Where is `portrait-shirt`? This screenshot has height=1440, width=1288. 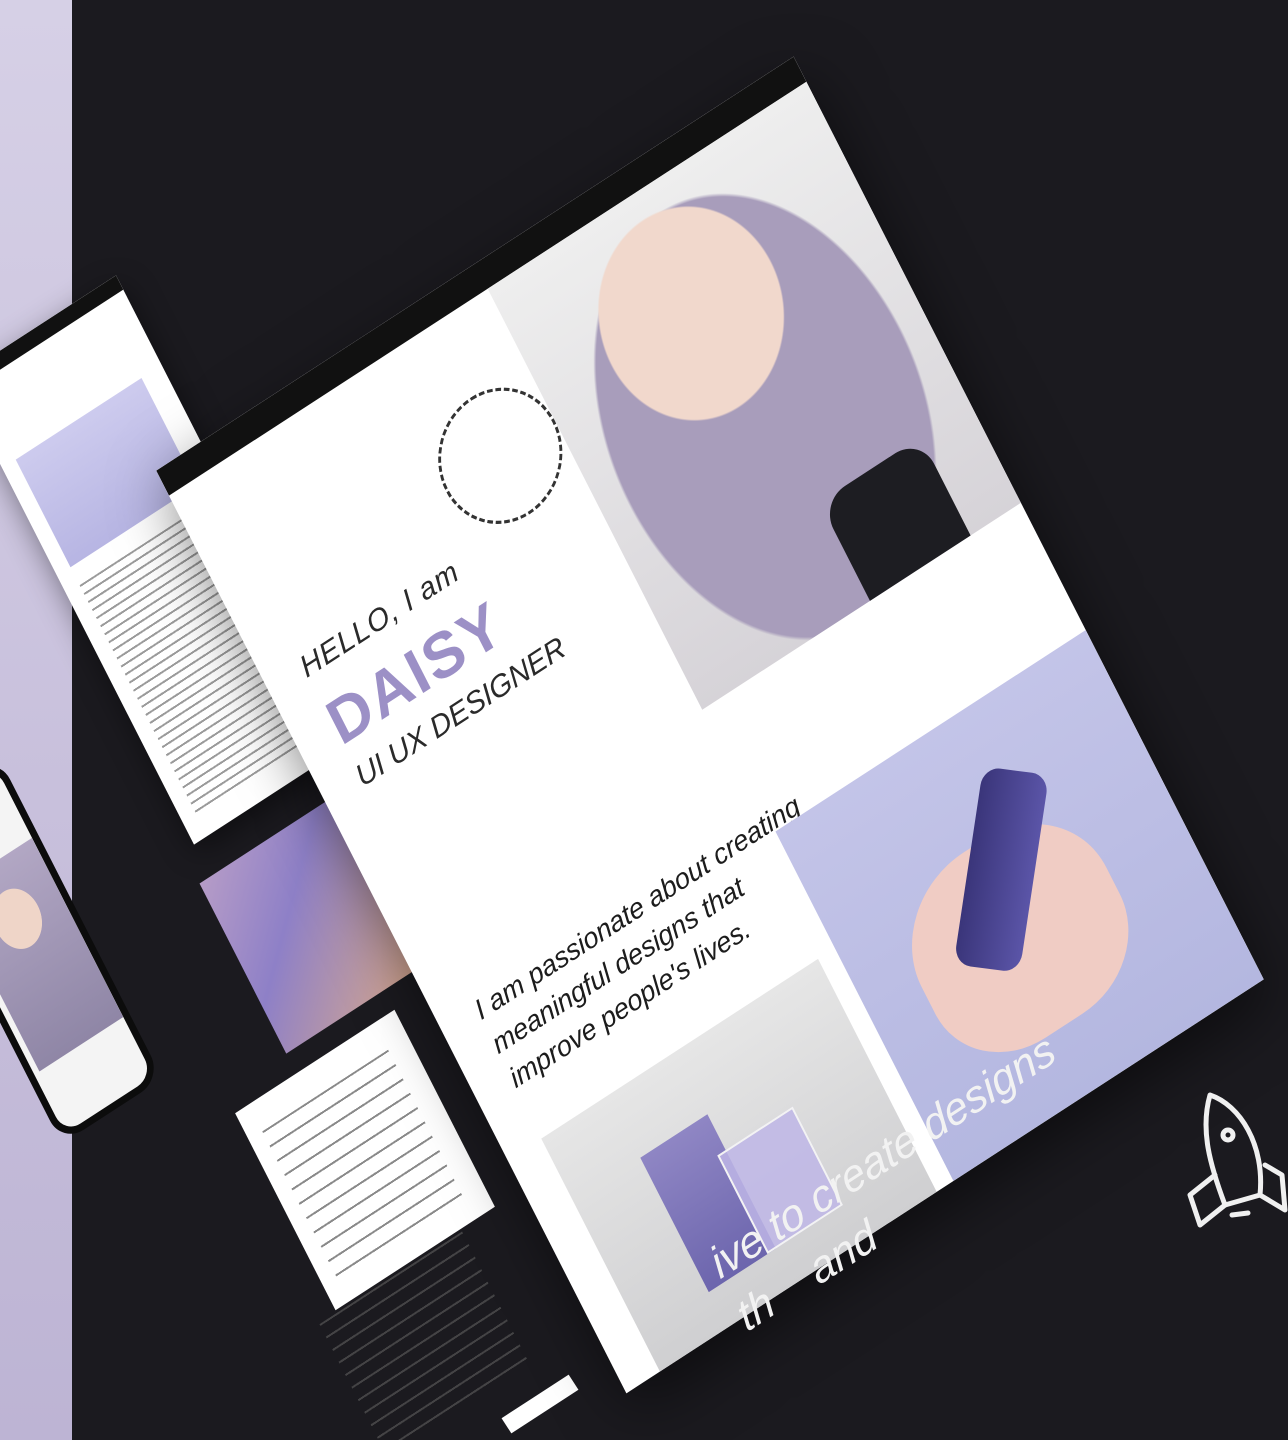 portrait-shirt is located at coordinates (895, 518).